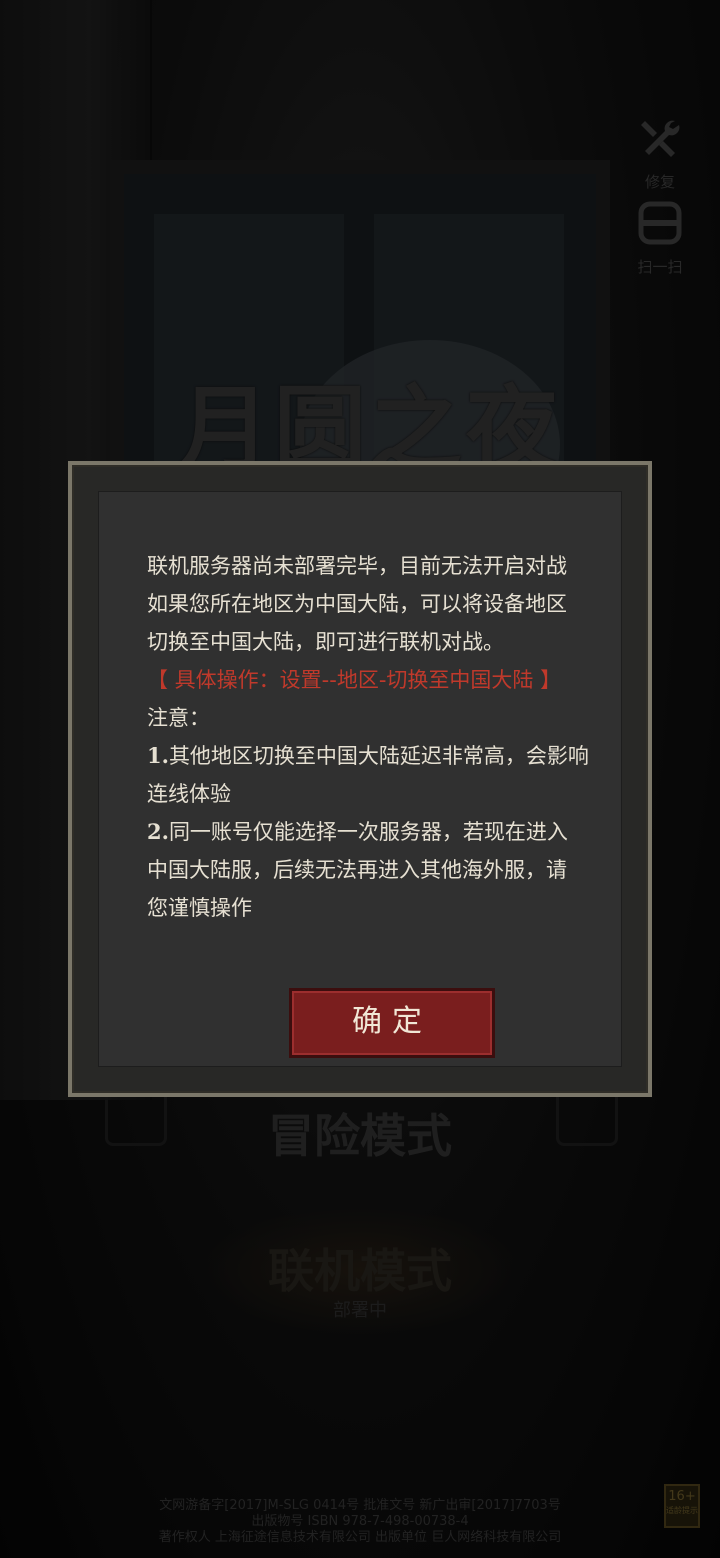 Image resolution: width=720 pixels, height=1558 pixels. I want to click on note-1-text: 其他地区切换至中国大陆延迟非常高，会影响, so click(378, 756).